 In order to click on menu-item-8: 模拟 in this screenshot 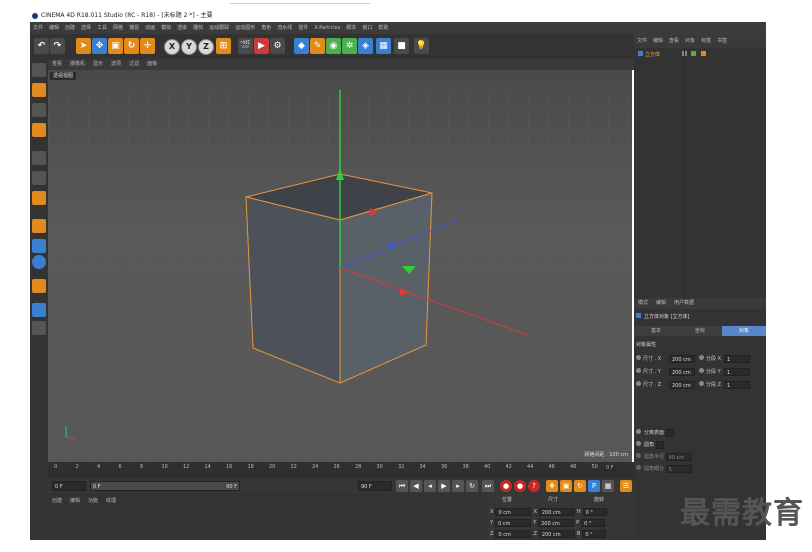, I will do `click(166, 28)`.